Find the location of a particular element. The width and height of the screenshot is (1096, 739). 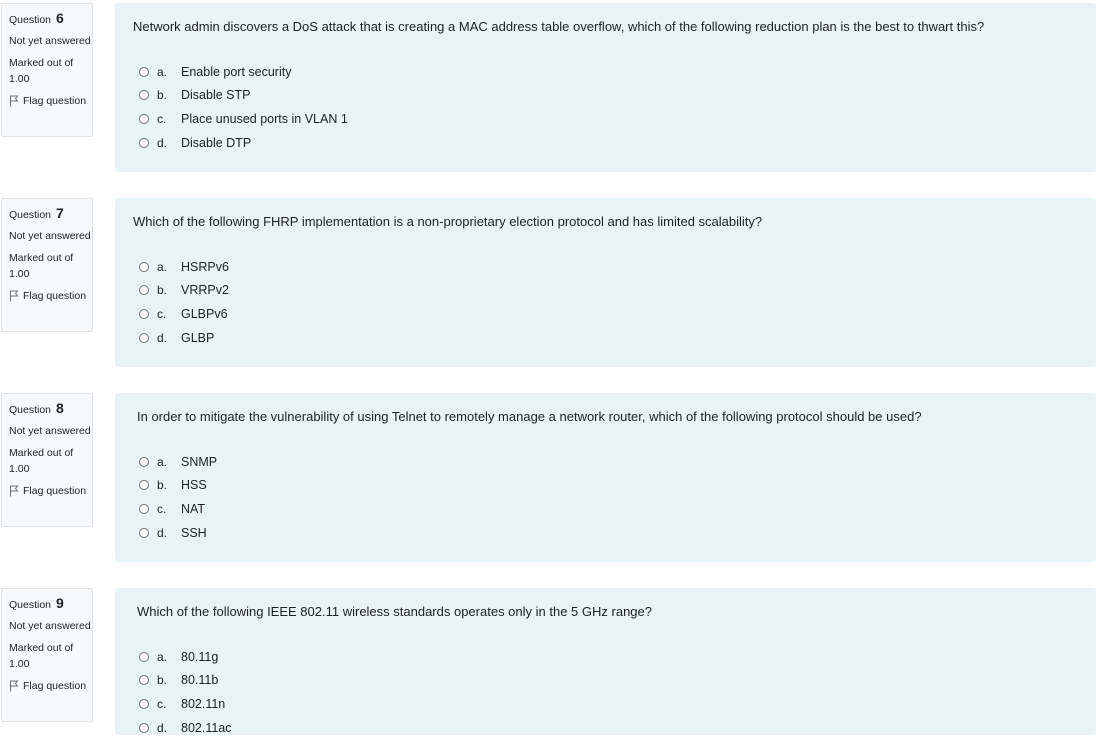

answer-option-d: d. 802.11ac is located at coordinates (185, 727).